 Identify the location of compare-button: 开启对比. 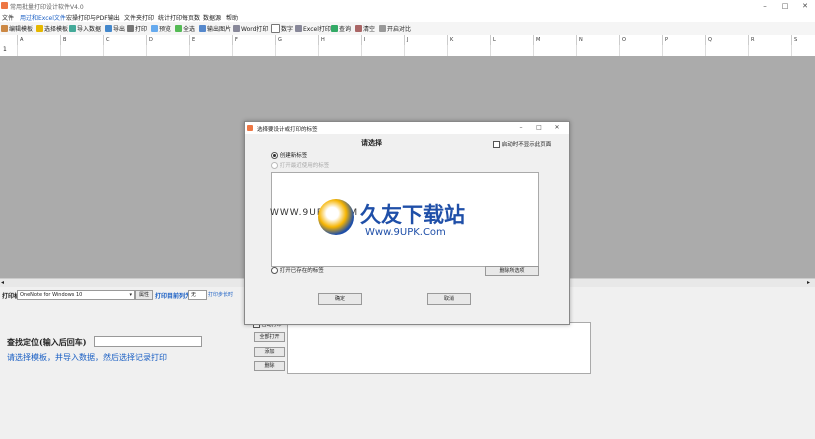
(395, 28).